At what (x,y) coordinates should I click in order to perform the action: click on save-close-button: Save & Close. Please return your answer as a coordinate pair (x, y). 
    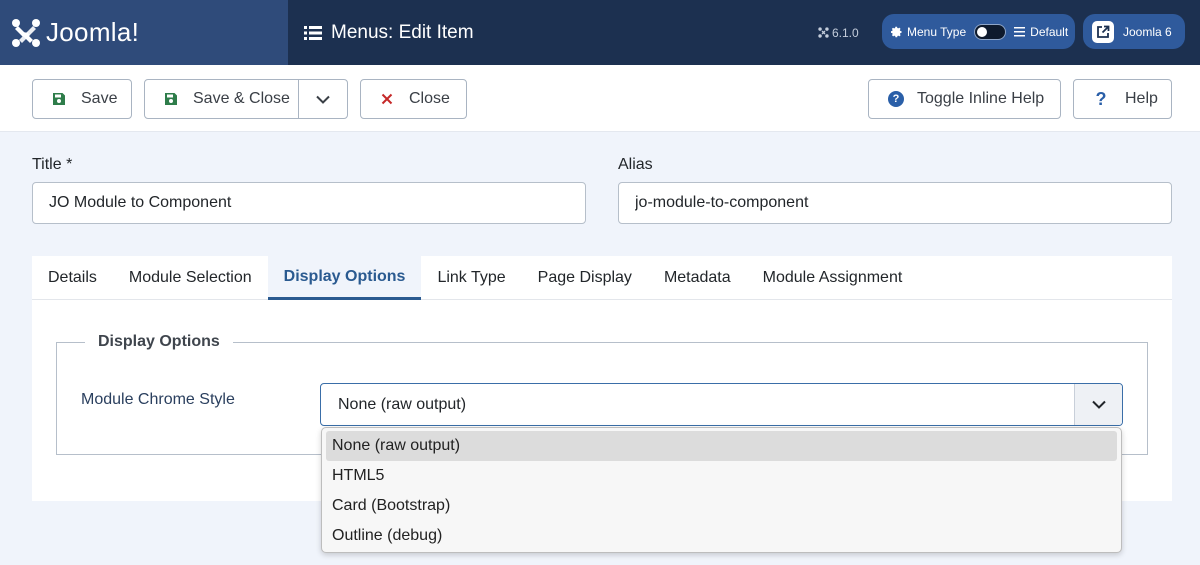
    Looking at the image, I should click on (222, 99).